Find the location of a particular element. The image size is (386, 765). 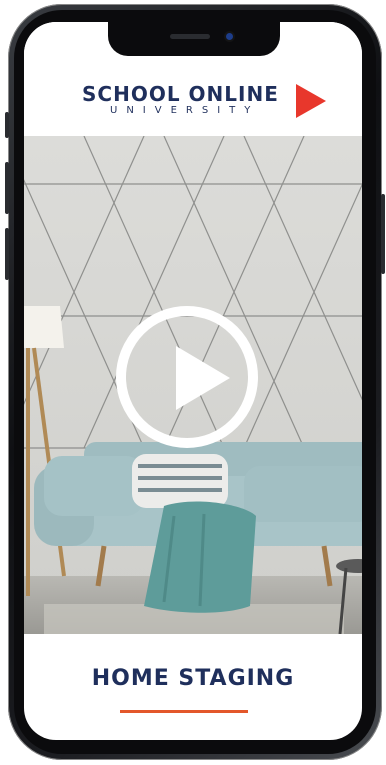

silent-switch is located at coordinates (7, 125).